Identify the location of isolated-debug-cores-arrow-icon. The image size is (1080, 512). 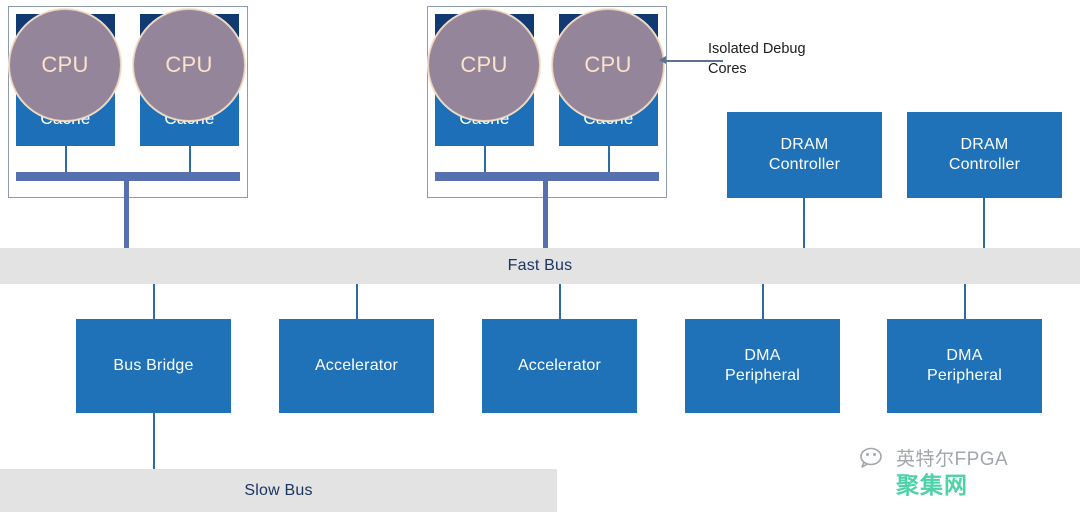
(662, 60).